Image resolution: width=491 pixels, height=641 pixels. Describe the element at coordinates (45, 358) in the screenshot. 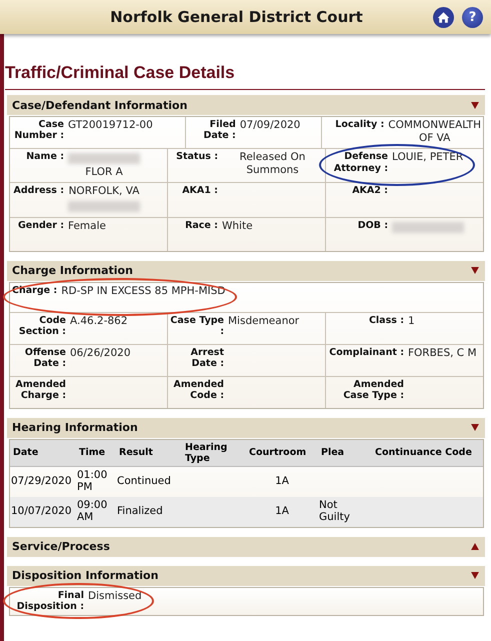

I see `field-label: Offense Date :` at that location.